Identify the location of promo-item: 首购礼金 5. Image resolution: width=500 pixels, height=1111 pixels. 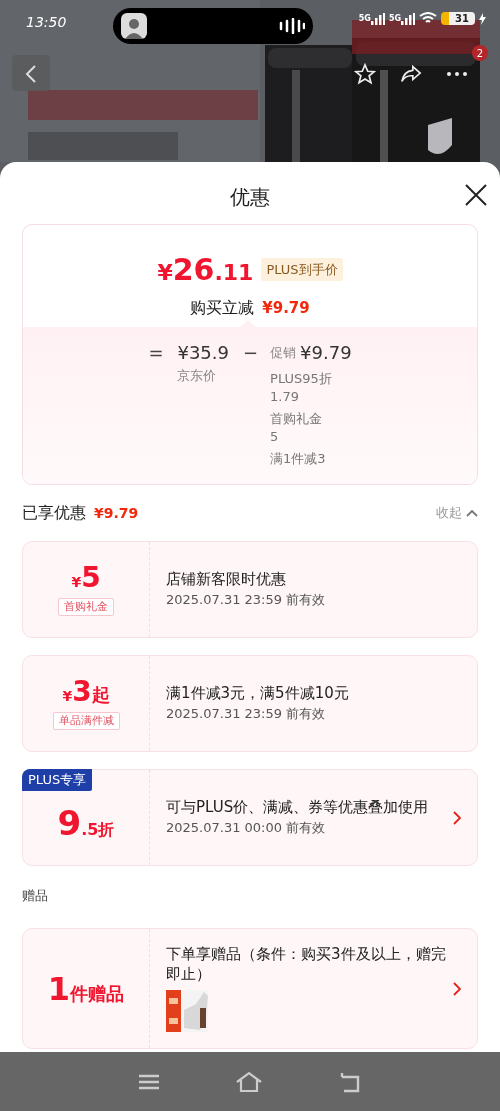
(297, 428).